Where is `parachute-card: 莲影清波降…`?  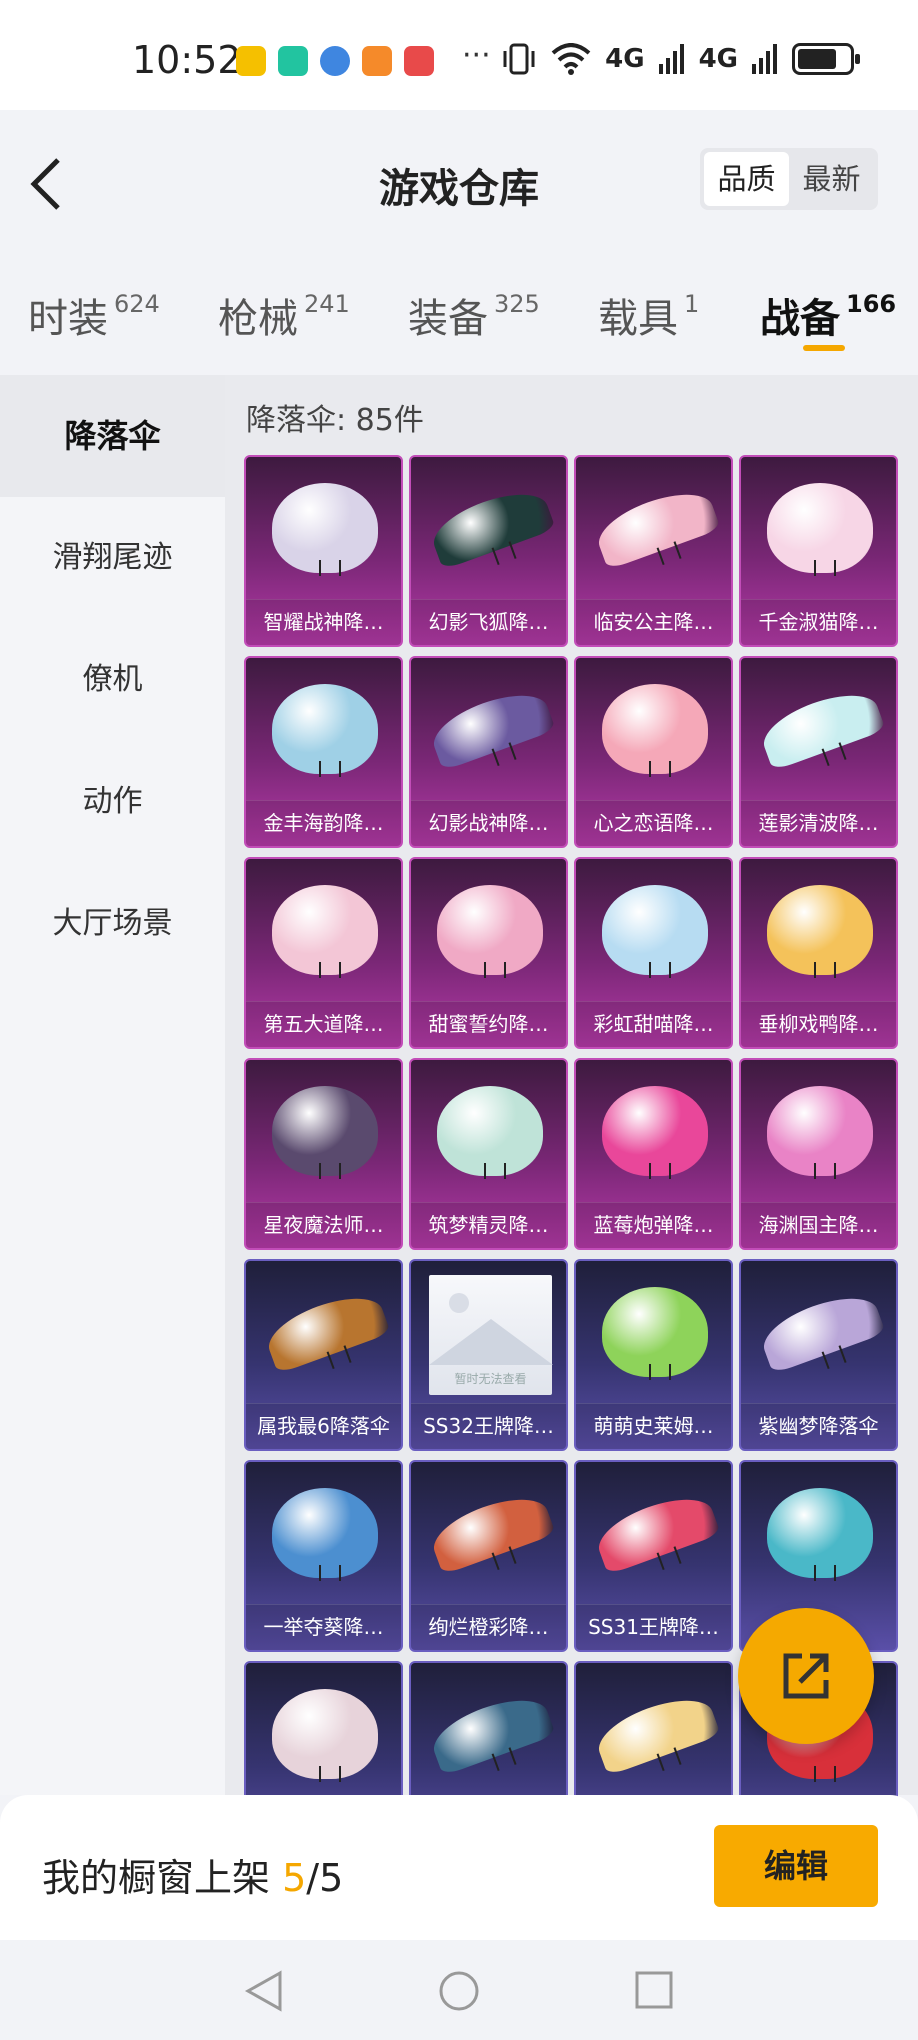
parachute-card: 莲影清波降… is located at coordinates (818, 752).